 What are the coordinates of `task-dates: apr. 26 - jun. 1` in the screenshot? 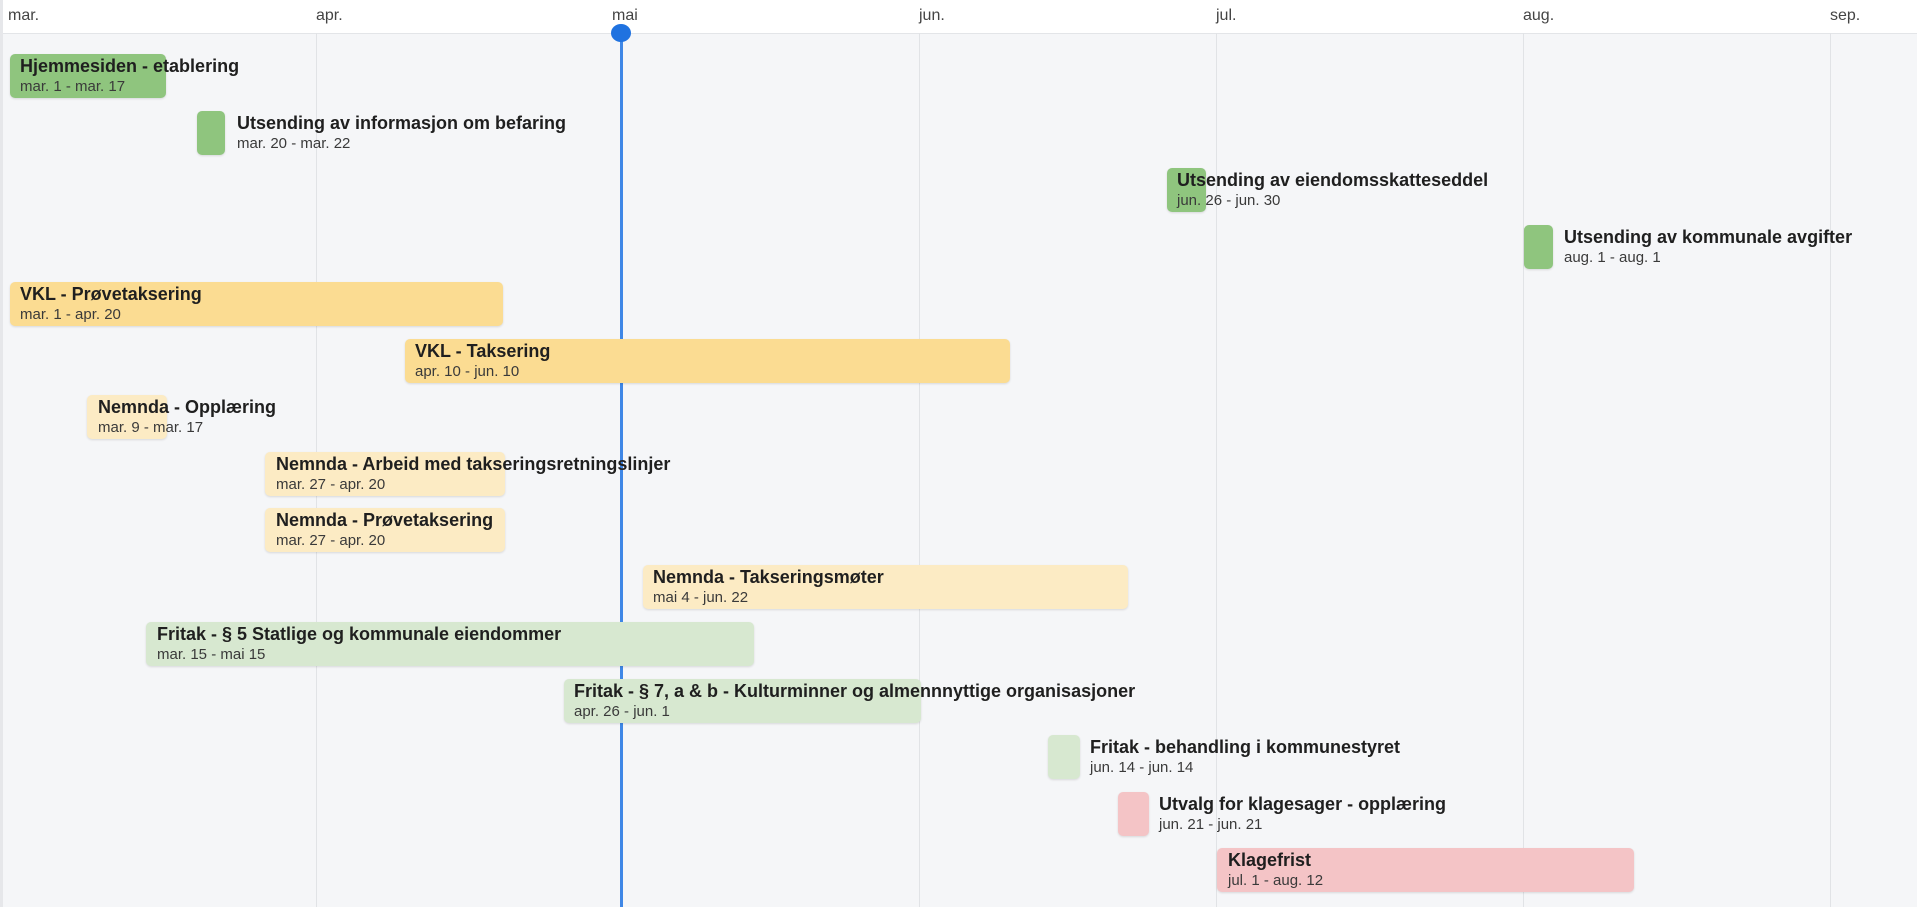 It's located at (622, 711).